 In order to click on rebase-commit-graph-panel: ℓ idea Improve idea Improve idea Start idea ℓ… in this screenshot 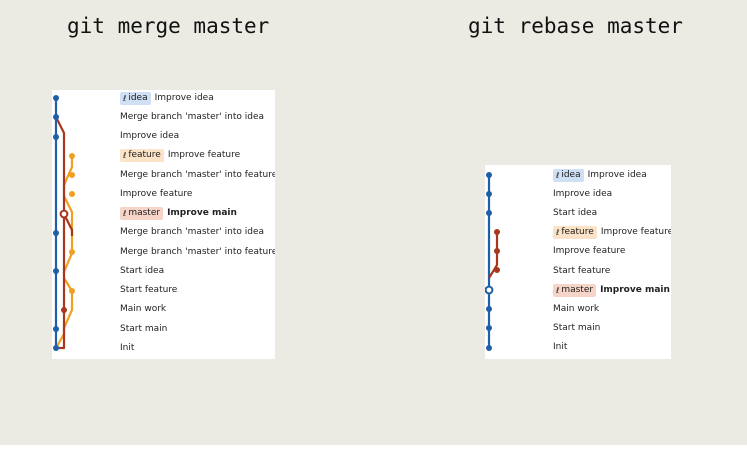, I will do `click(578, 262)`.